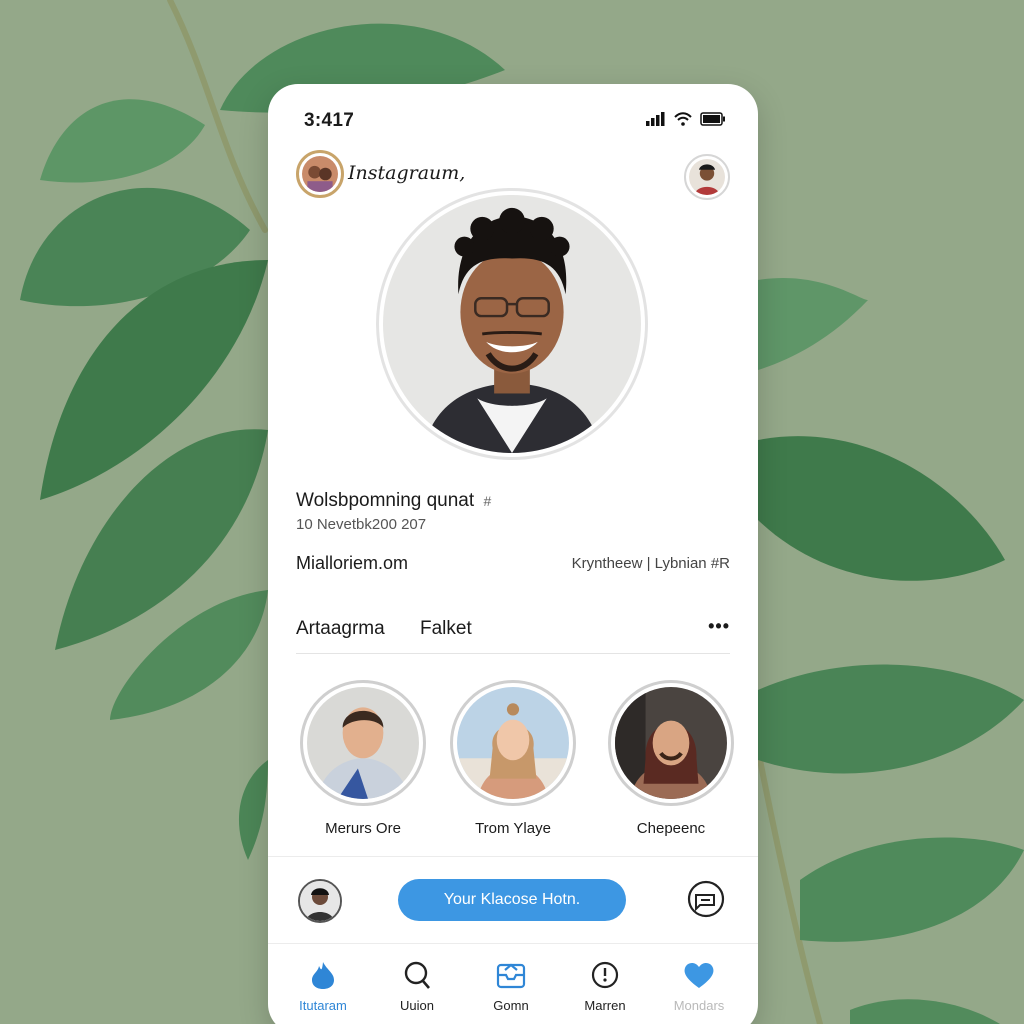  I want to click on nav-label: Itutaram, so click(323, 1005).